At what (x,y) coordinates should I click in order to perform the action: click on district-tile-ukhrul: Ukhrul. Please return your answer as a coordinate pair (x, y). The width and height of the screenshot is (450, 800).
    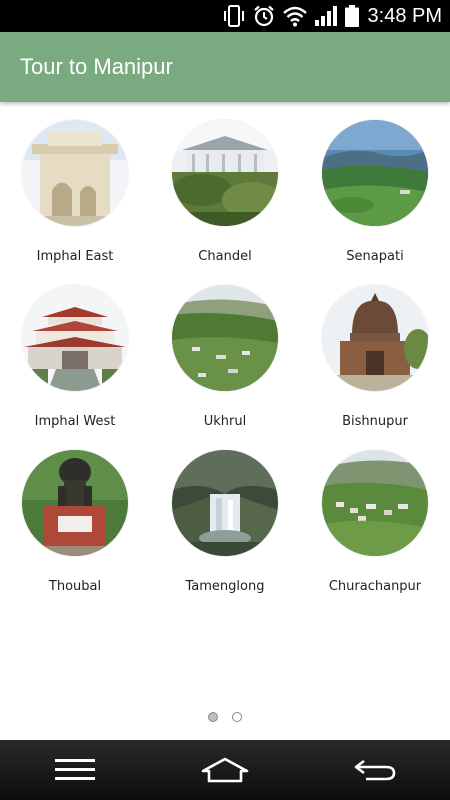
    Looking at the image, I should click on (225, 367).